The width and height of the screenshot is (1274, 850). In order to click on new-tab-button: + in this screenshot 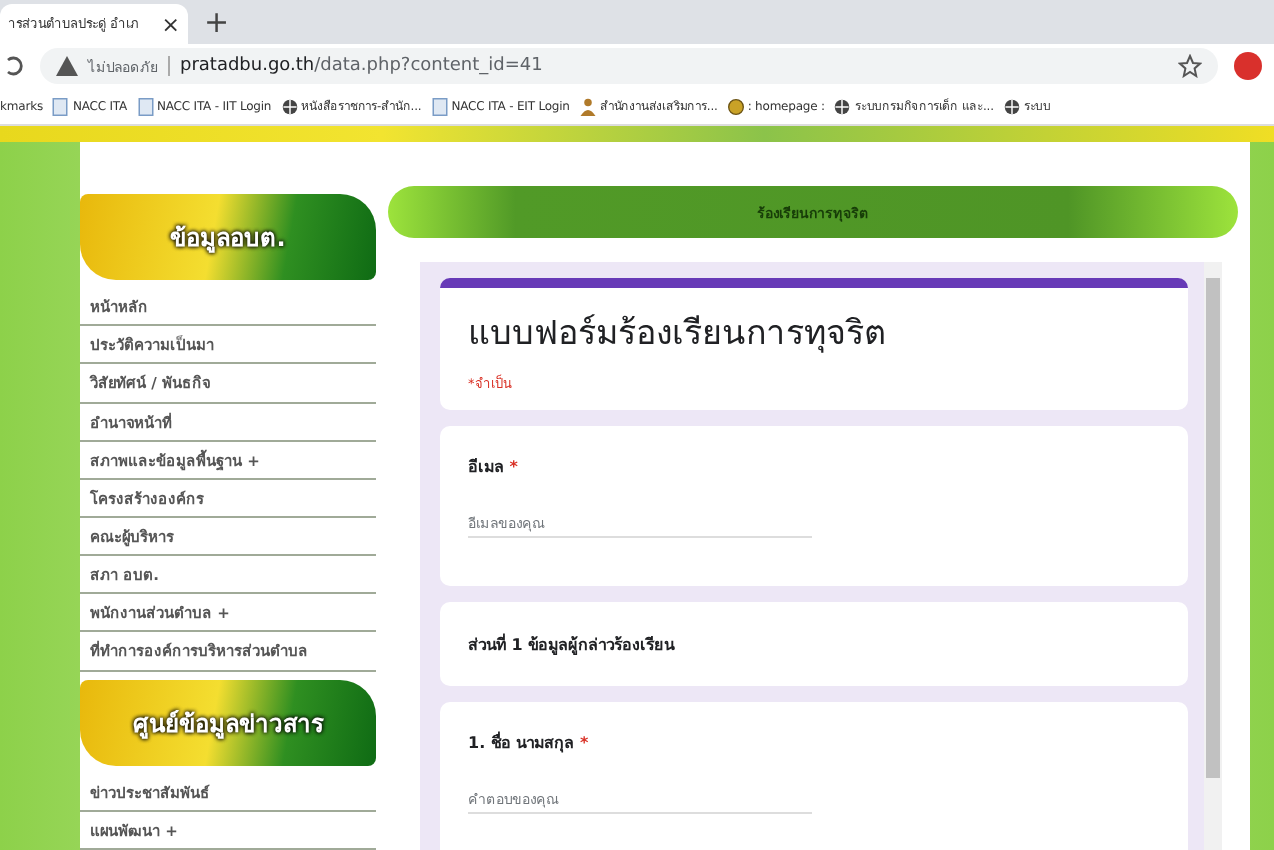, I will do `click(217, 22)`.